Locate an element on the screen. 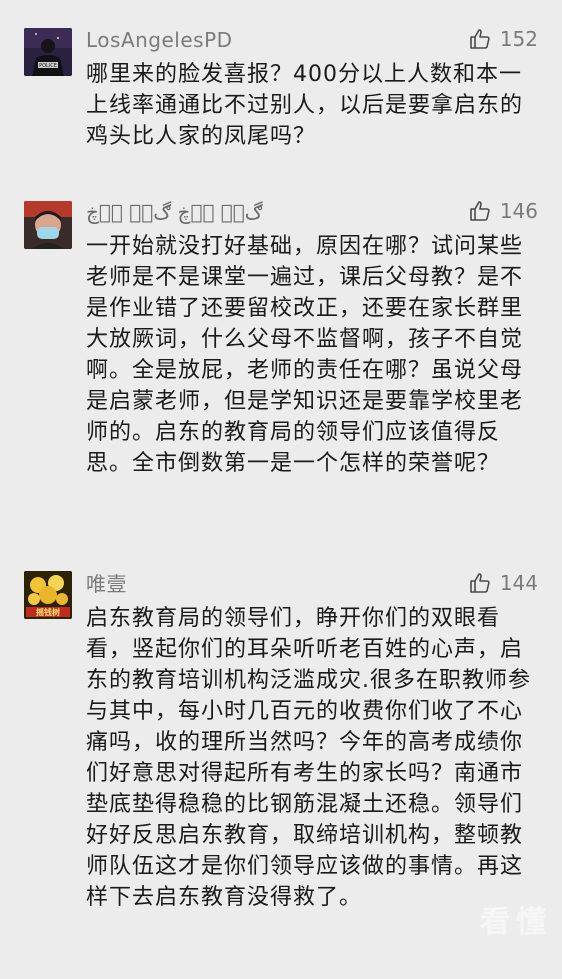 The image size is (562, 979). like-count: 144 is located at coordinates (518, 583).